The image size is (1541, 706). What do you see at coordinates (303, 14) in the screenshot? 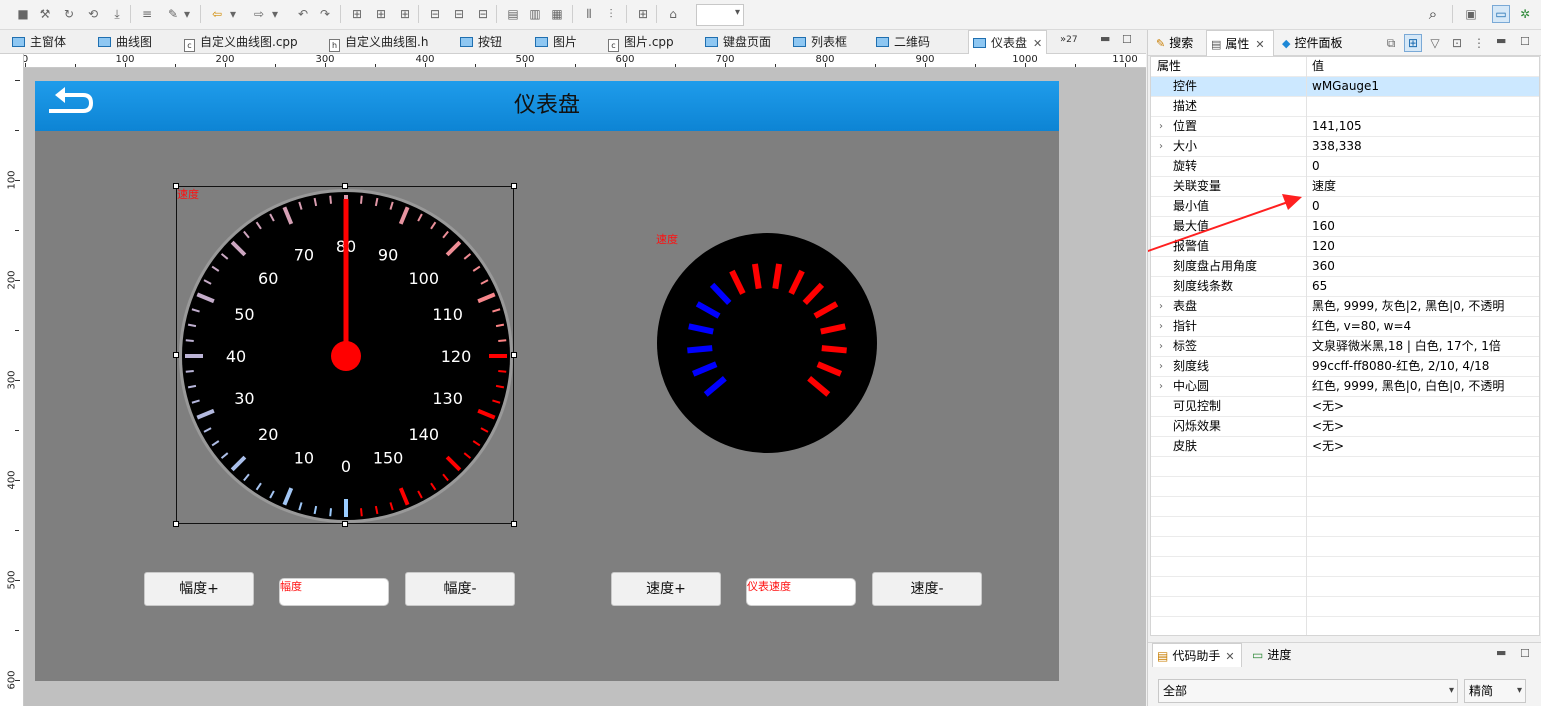
I see `undo-icon: ↶` at bounding box center [303, 14].